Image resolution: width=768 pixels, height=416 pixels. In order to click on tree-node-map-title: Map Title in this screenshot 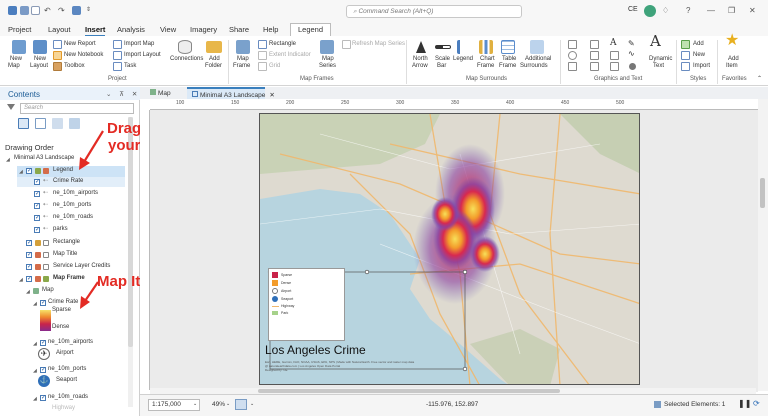, I will do `click(65, 254)`.